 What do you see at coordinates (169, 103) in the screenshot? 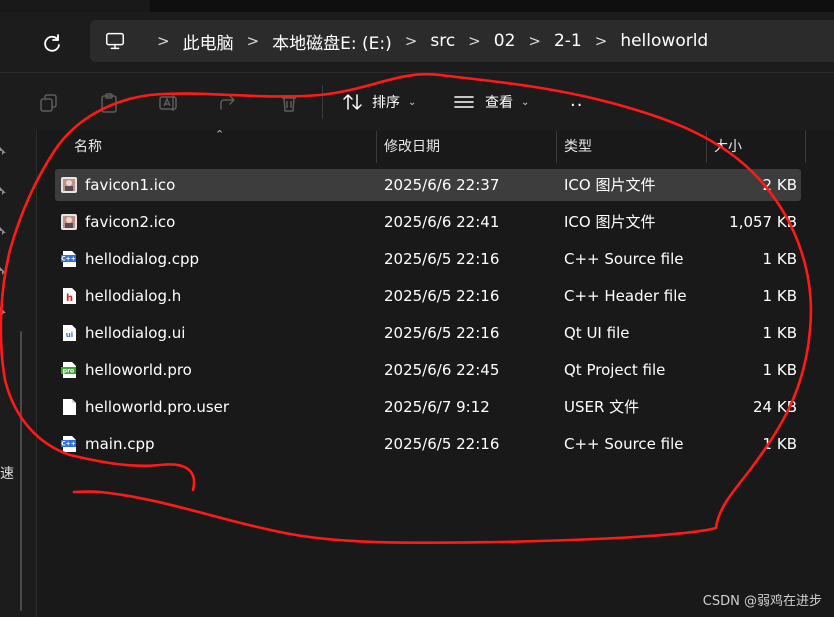
I see `rename-icon` at bounding box center [169, 103].